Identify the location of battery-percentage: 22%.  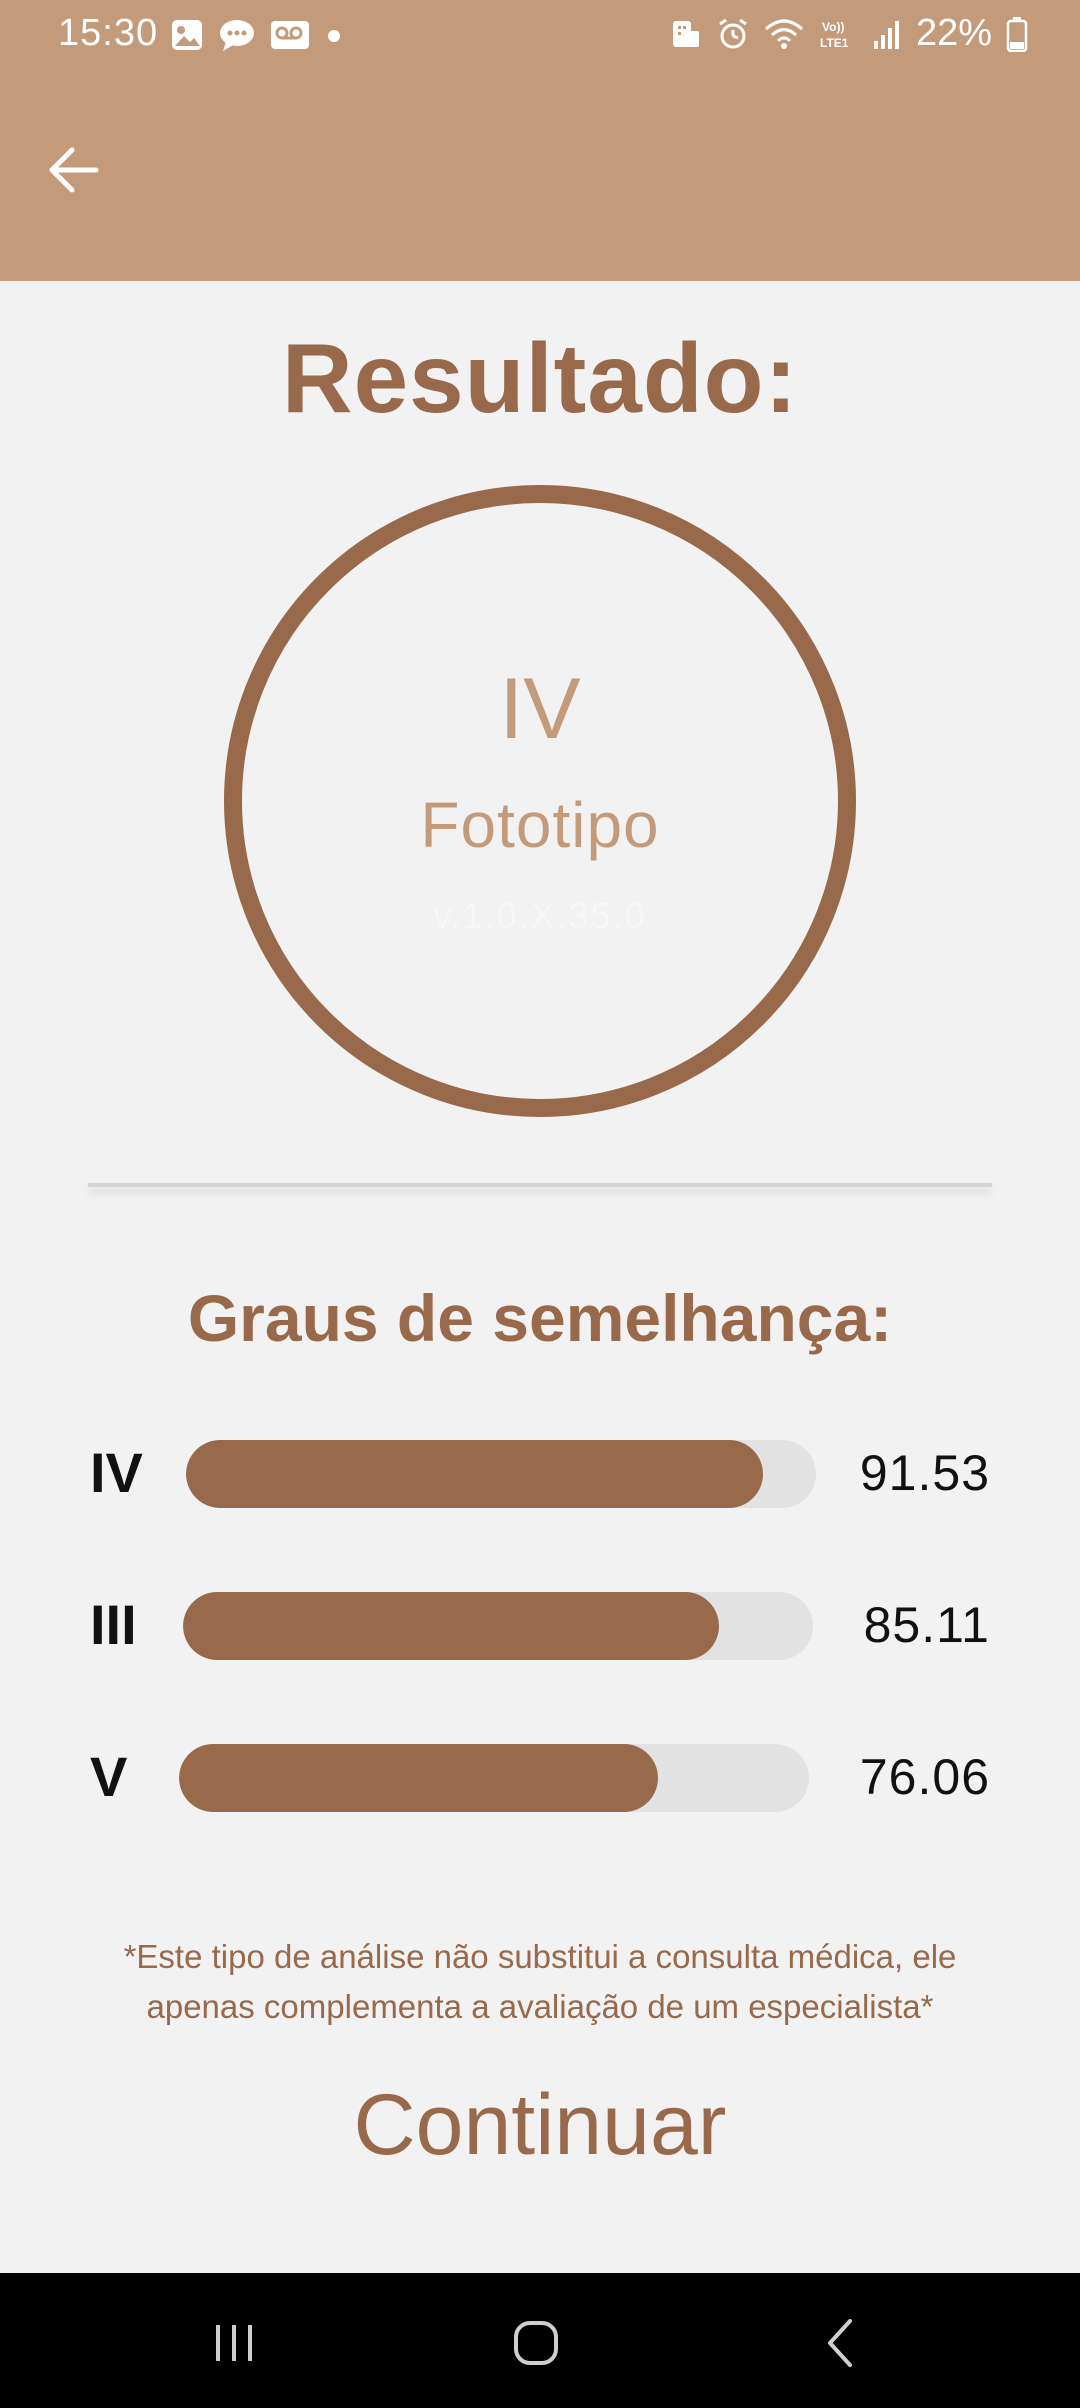
(953, 33).